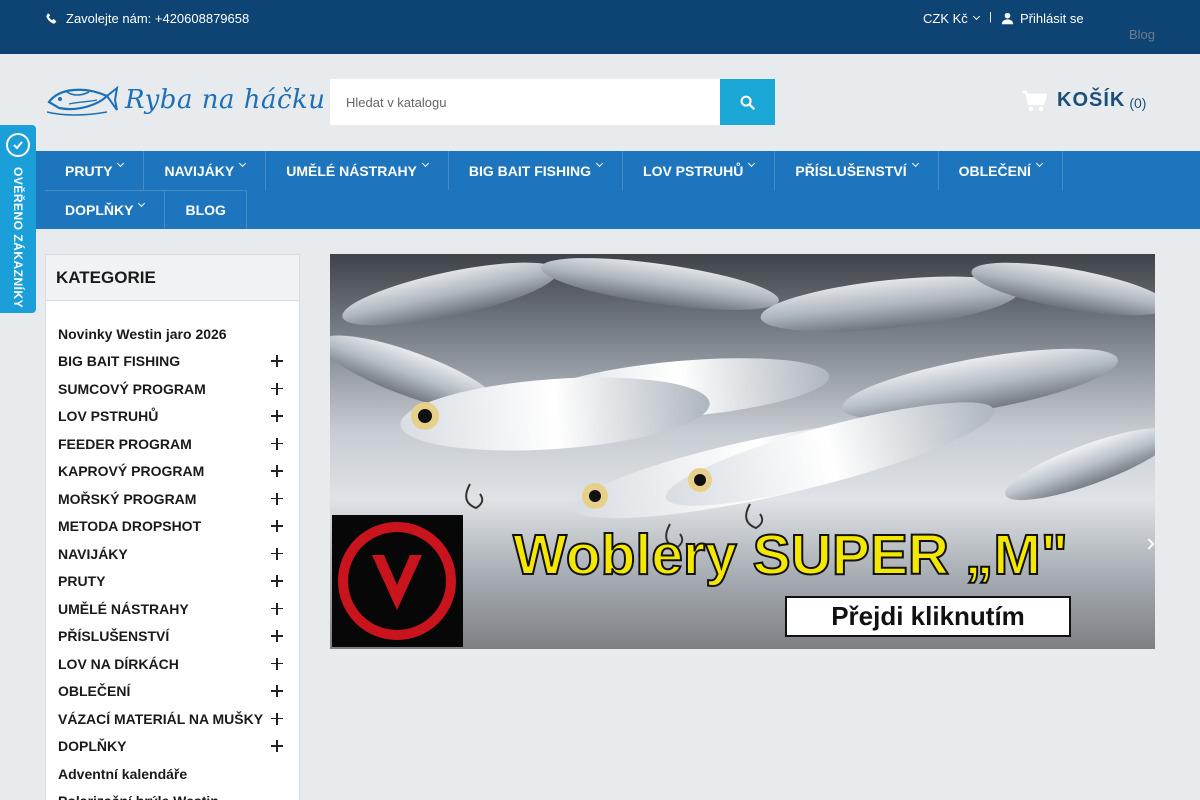 Image resolution: width=1200 pixels, height=800 pixels. I want to click on nav-item-label: BLOG, so click(205, 210).